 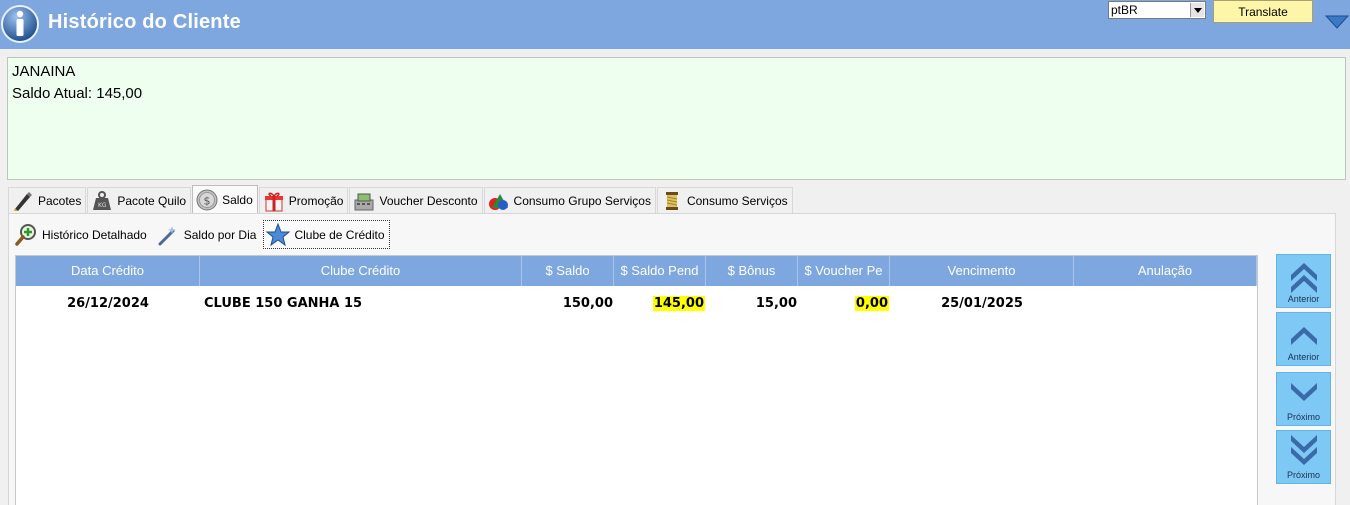 What do you see at coordinates (139, 200) in the screenshot?
I see `tab-pacote-quilo: KG Pacote Quilo` at bounding box center [139, 200].